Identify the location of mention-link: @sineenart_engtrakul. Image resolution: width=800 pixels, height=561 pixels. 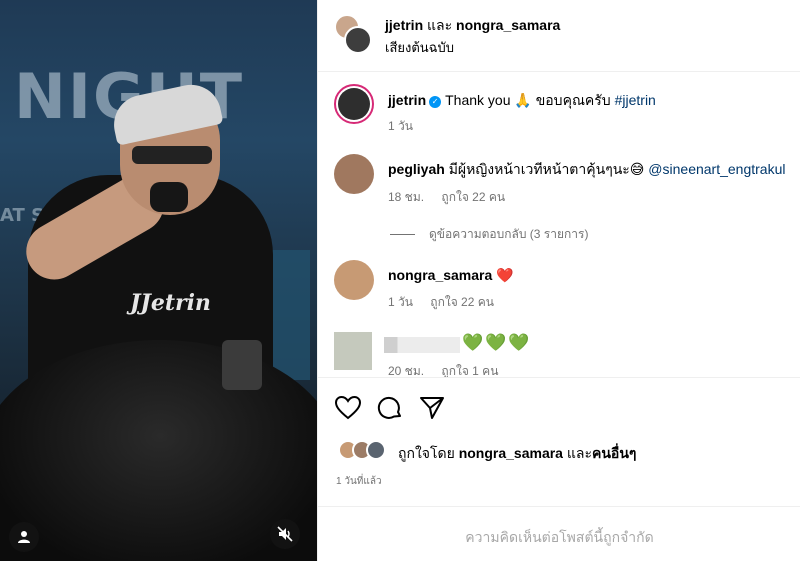
(716, 169).